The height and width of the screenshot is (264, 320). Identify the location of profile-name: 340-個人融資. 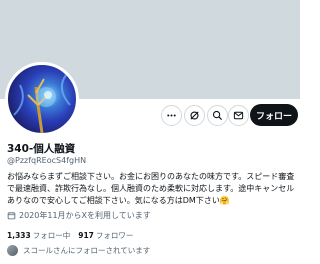
(41, 149).